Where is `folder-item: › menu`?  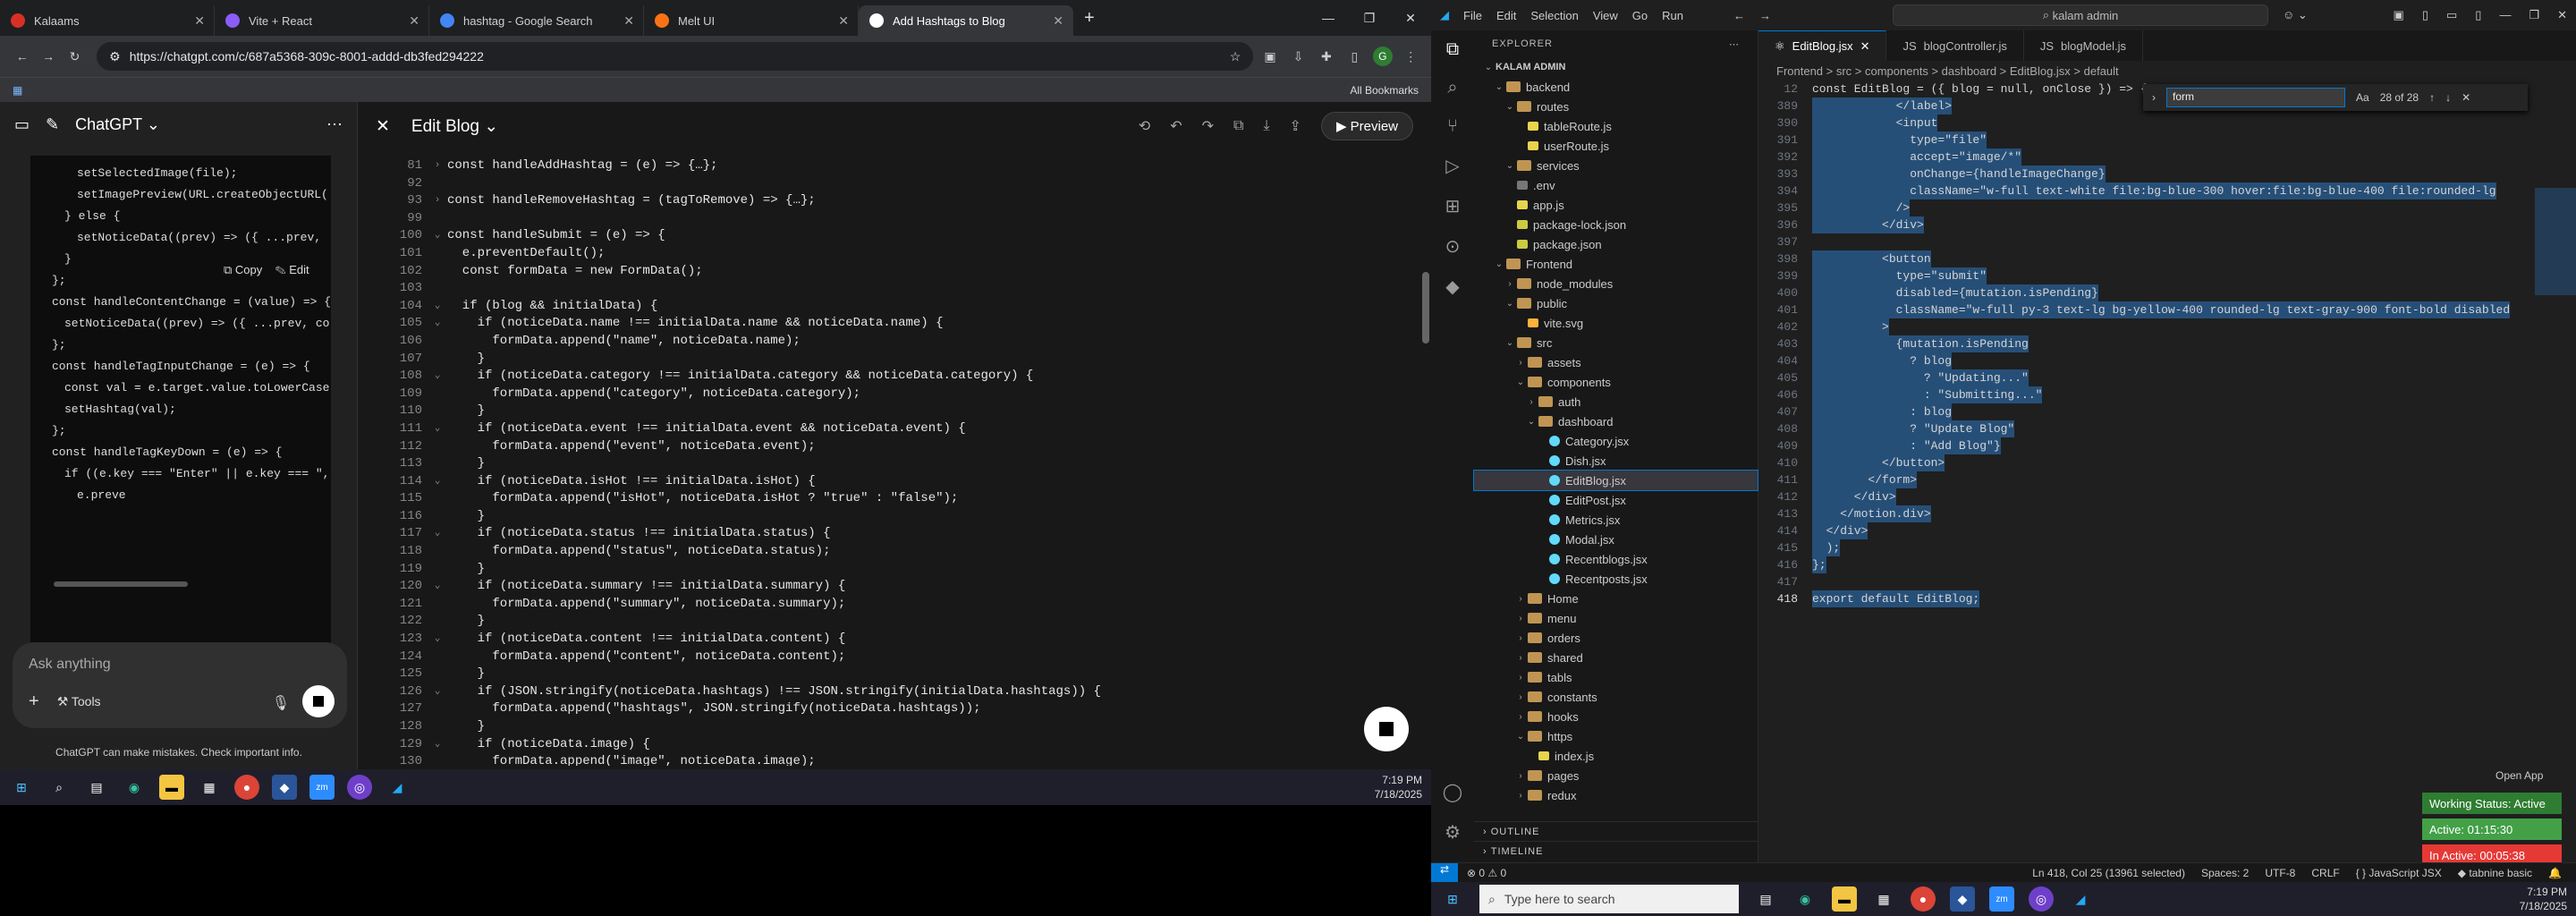 folder-item: › menu is located at coordinates (1616, 618).